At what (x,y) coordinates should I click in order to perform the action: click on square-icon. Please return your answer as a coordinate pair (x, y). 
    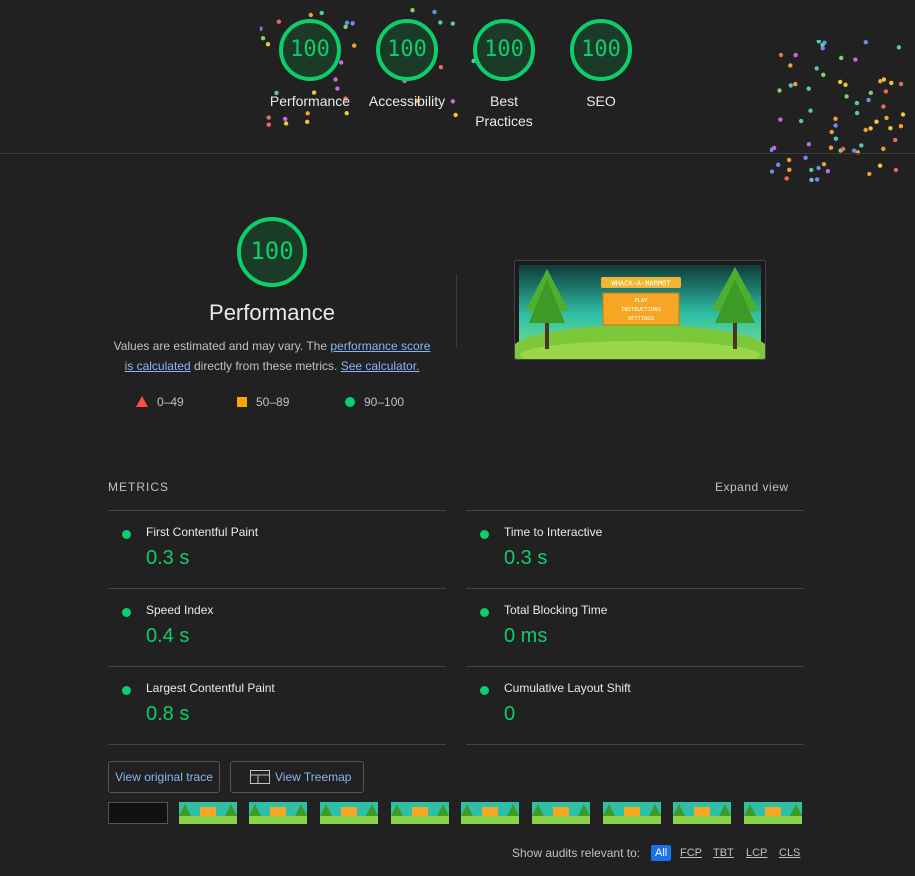
    Looking at the image, I should click on (242, 402).